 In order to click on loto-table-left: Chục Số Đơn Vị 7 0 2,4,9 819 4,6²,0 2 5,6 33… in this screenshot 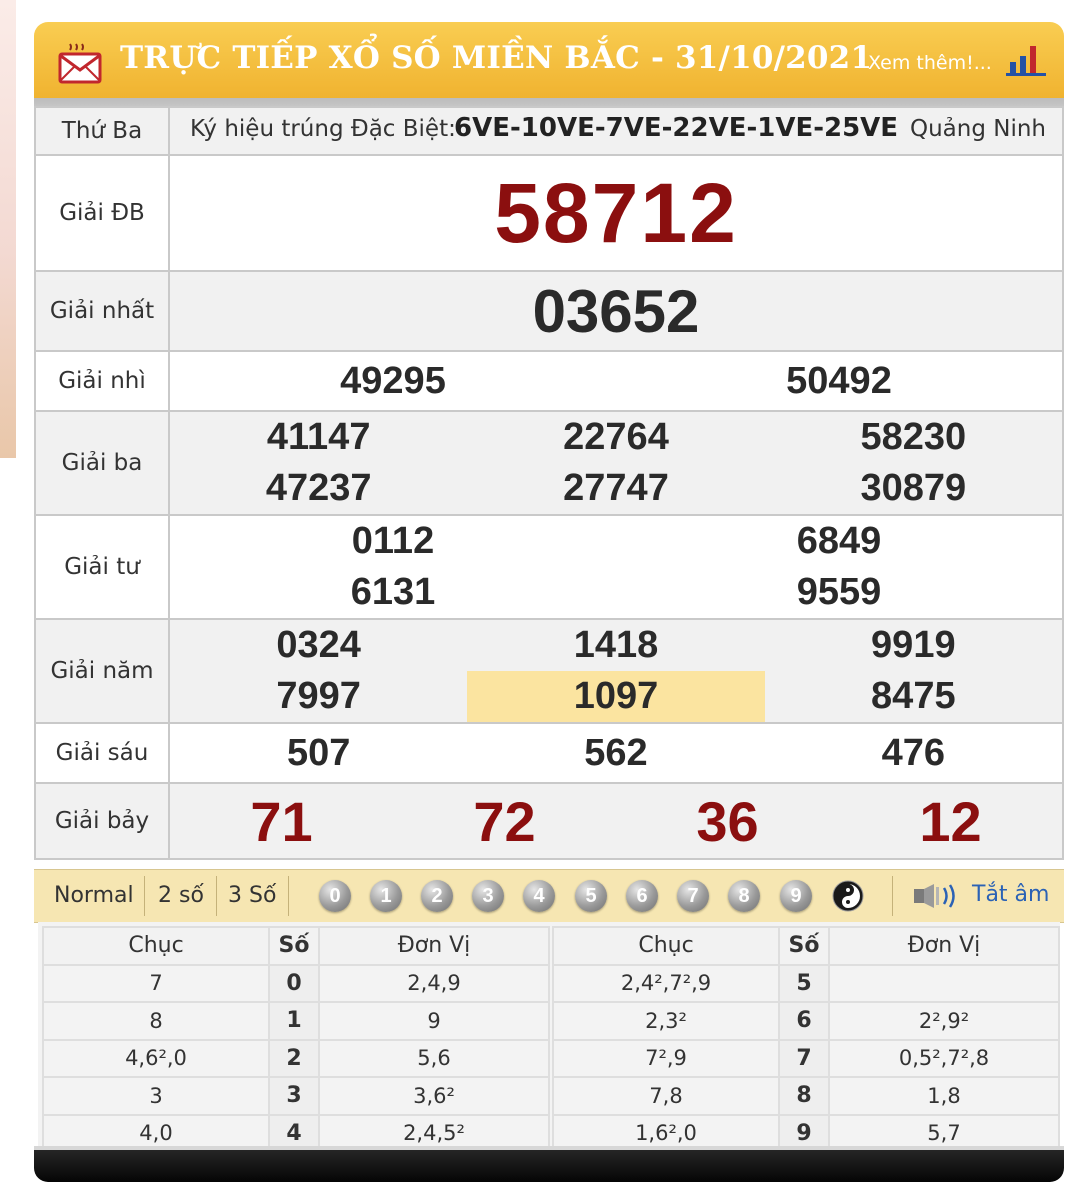, I will do `click(296, 1039)`.